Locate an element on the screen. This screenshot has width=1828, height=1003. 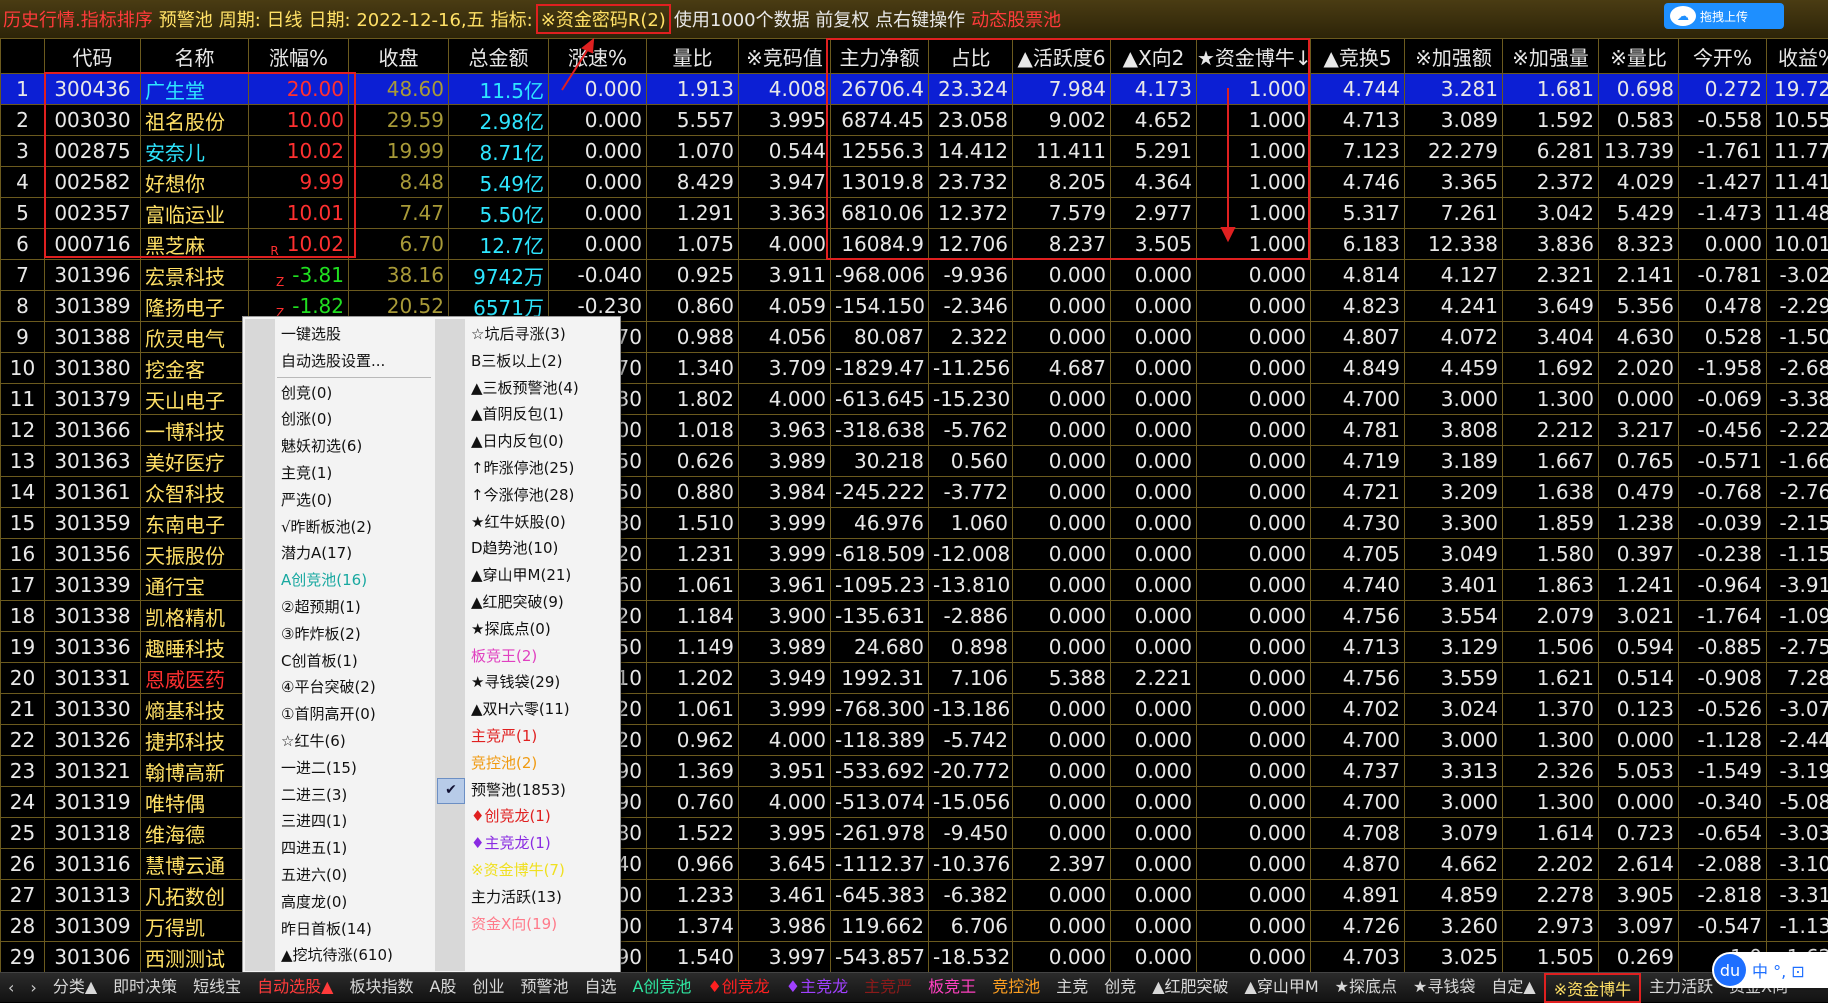
column-header: 涨速% is located at coordinates (598, 56).